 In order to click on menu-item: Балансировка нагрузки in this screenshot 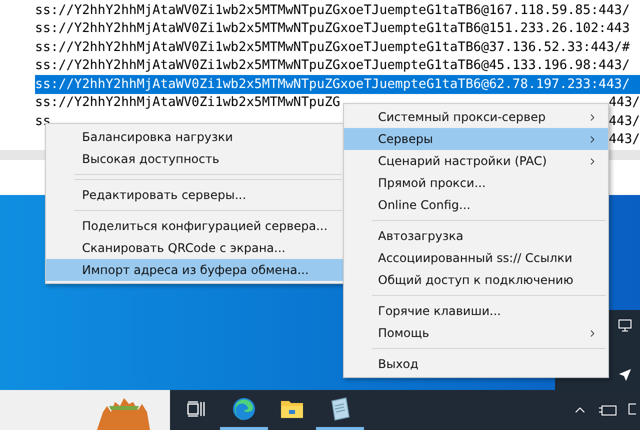, I will do `click(195, 137)`.